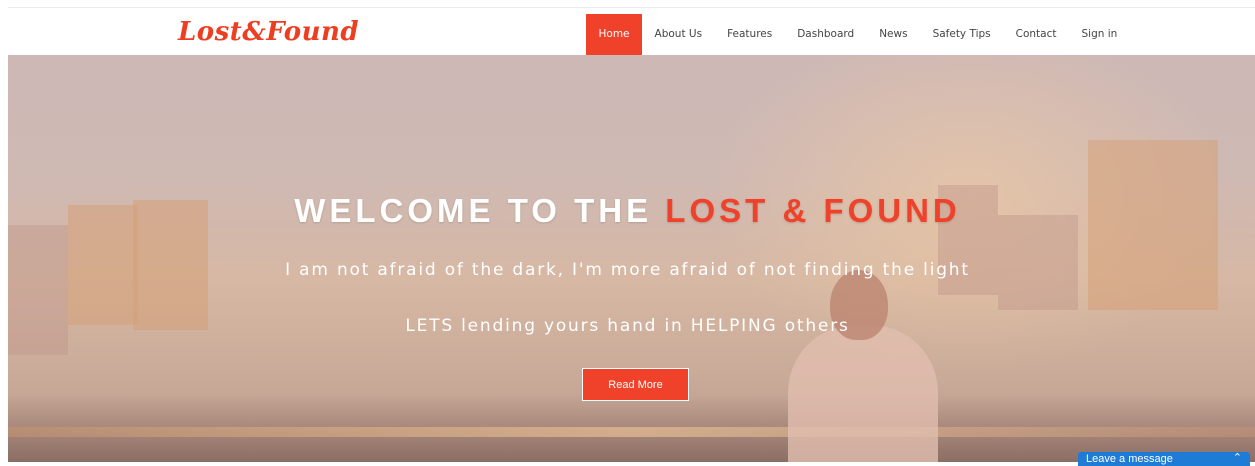  I want to click on nav-item-sign-in: Sign in, so click(1099, 34).